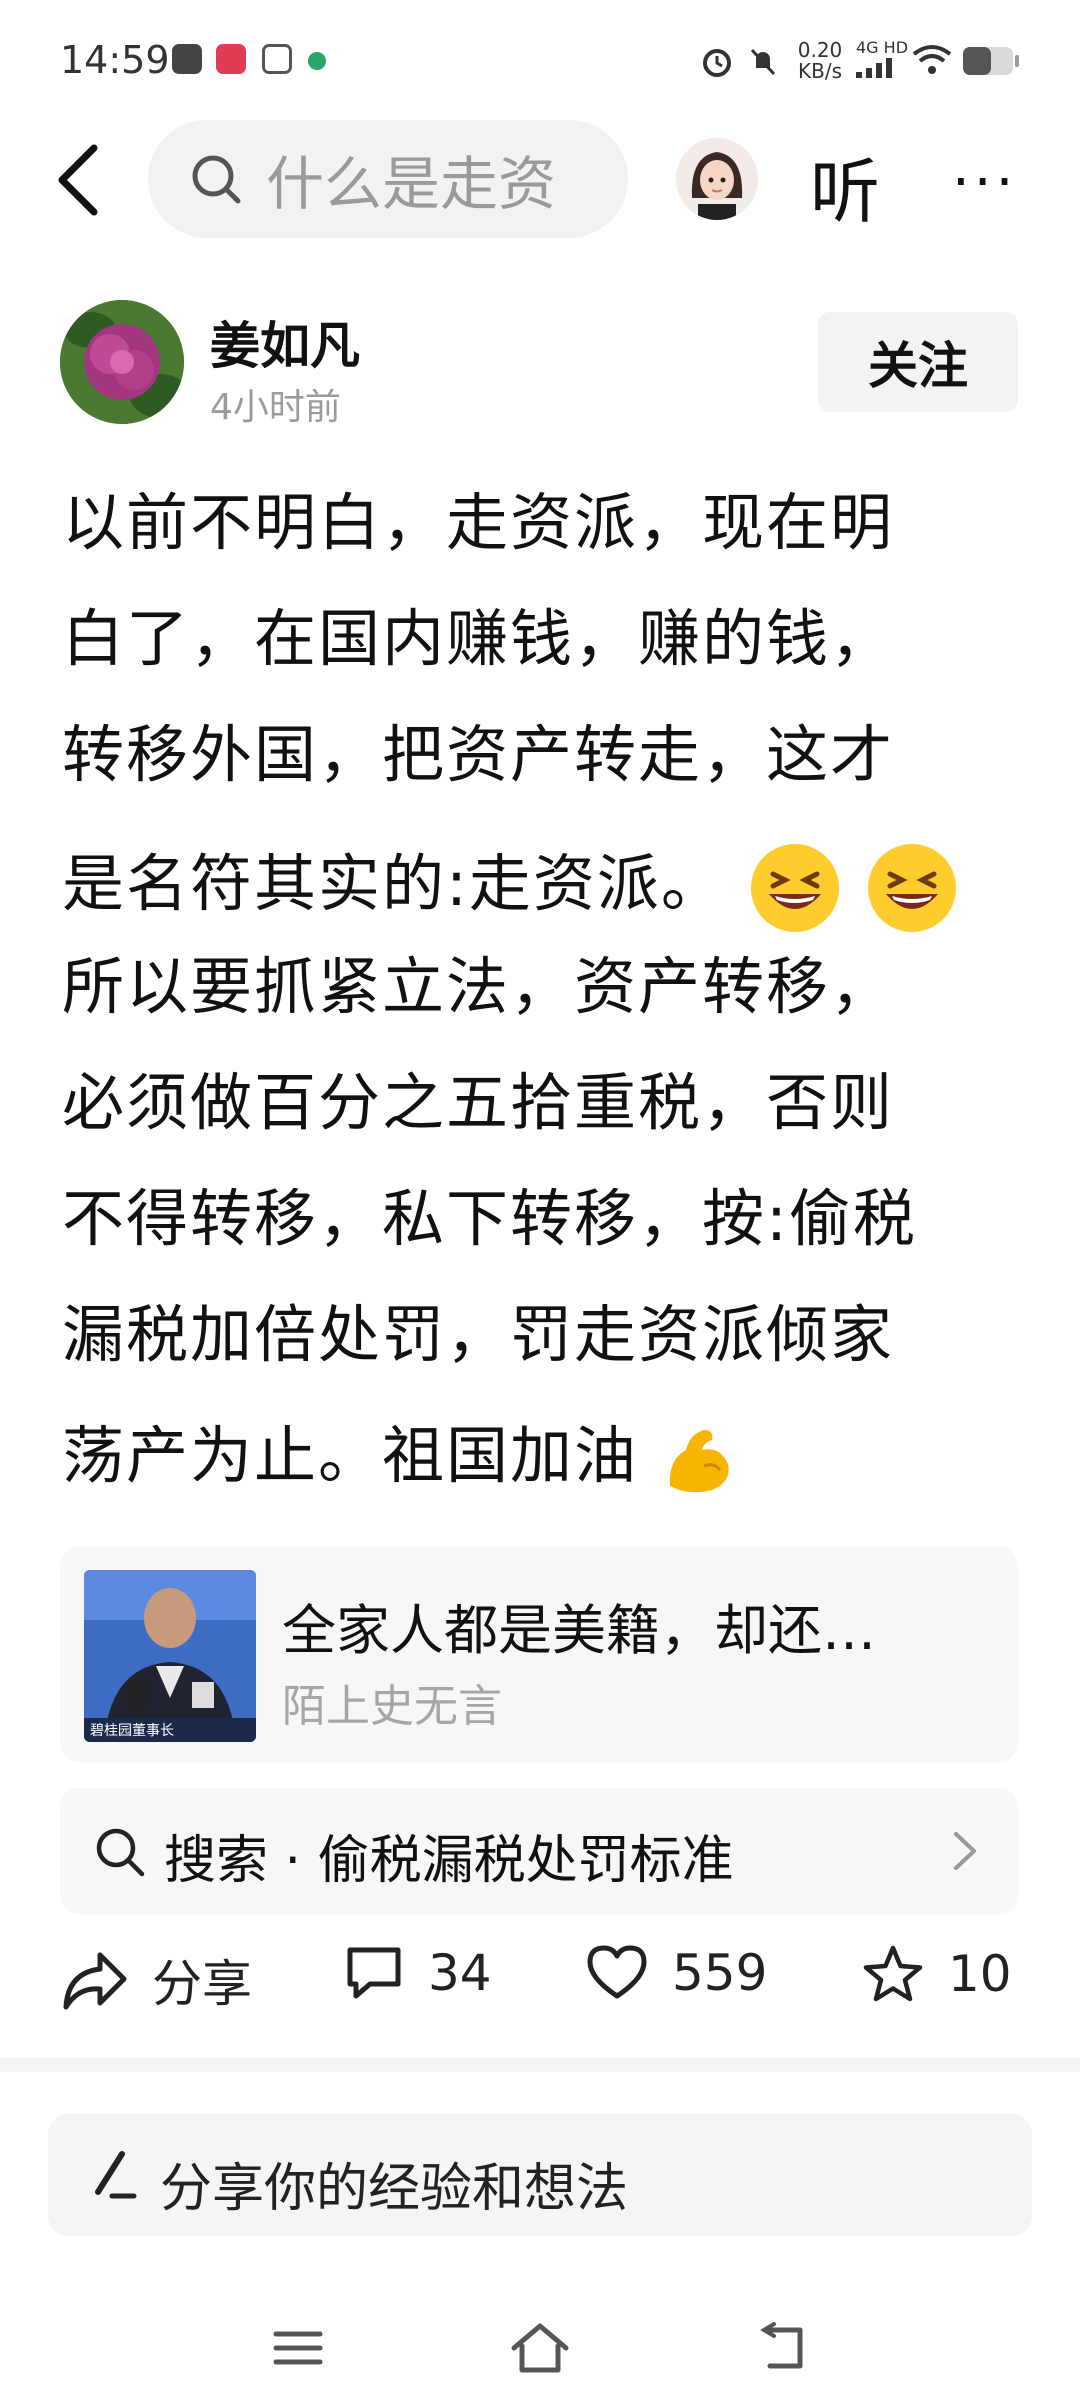 This screenshot has height=2408, width=1080. Describe the element at coordinates (202, 1984) in the screenshot. I see `share-label: 分享` at that location.